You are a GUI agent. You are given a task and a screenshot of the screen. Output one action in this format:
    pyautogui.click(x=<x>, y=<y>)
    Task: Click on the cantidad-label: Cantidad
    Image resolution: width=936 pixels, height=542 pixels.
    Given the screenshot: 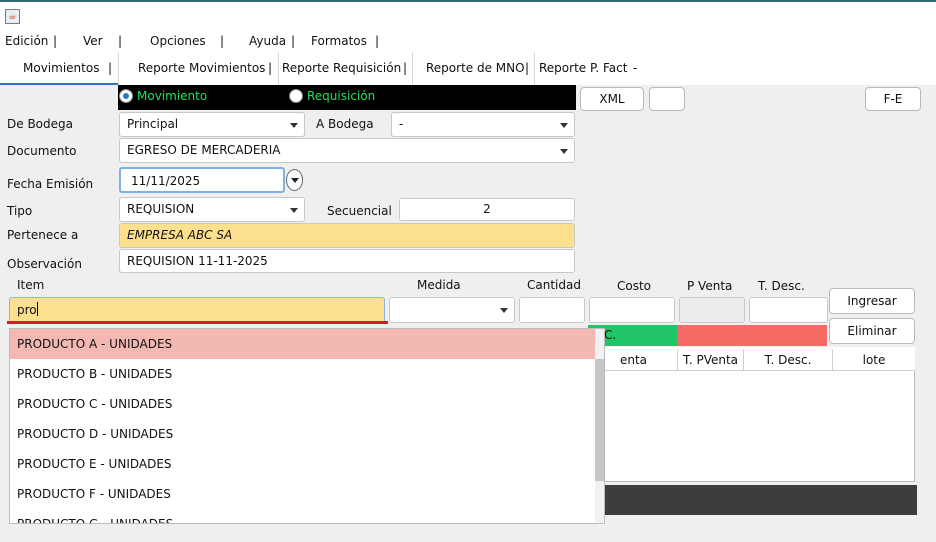 What is the action you would take?
    pyautogui.click(x=554, y=285)
    